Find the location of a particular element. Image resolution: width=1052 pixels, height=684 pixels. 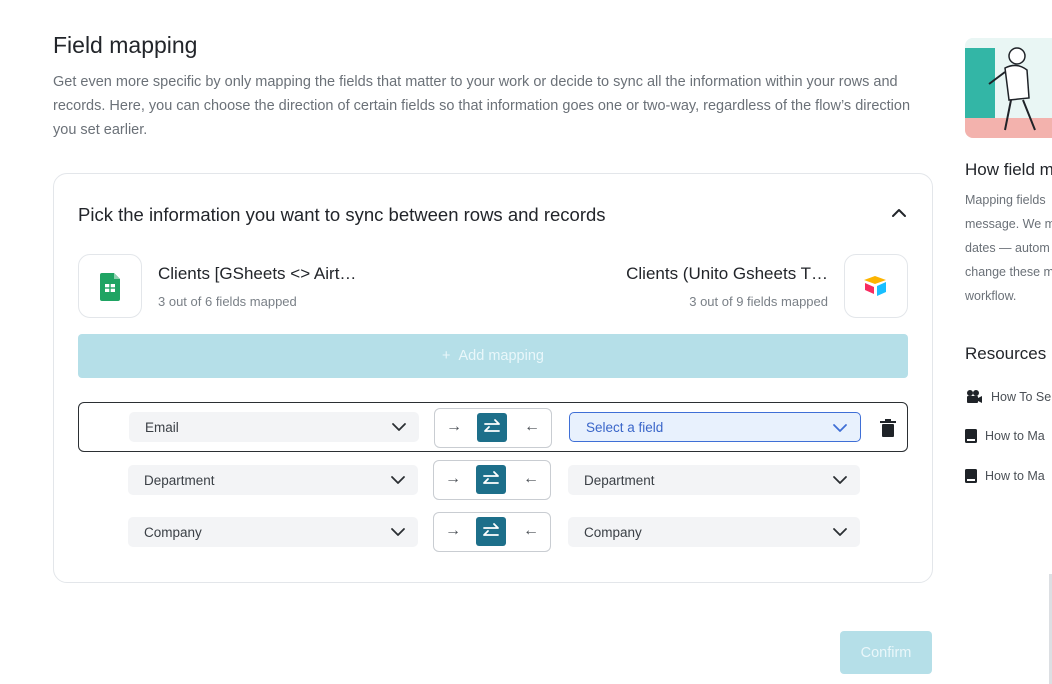

sidebar-text-line: workflow. is located at coordinates (991, 296).